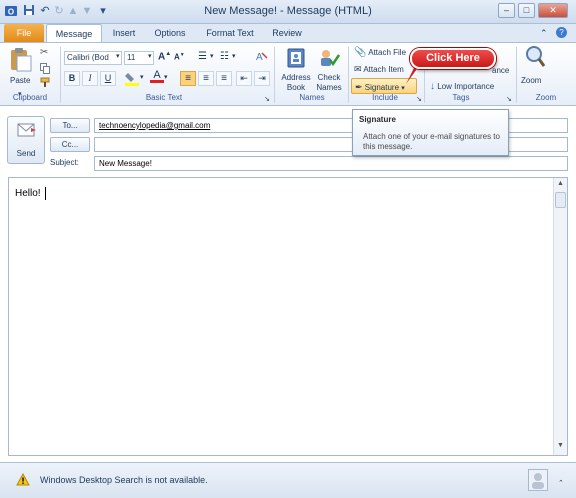 The height and width of the screenshot is (498, 576). What do you see at coordinates (262, 78) in the screenshot?
I see `increase-indent-button: ⇥` at bounding box center [262, 78].